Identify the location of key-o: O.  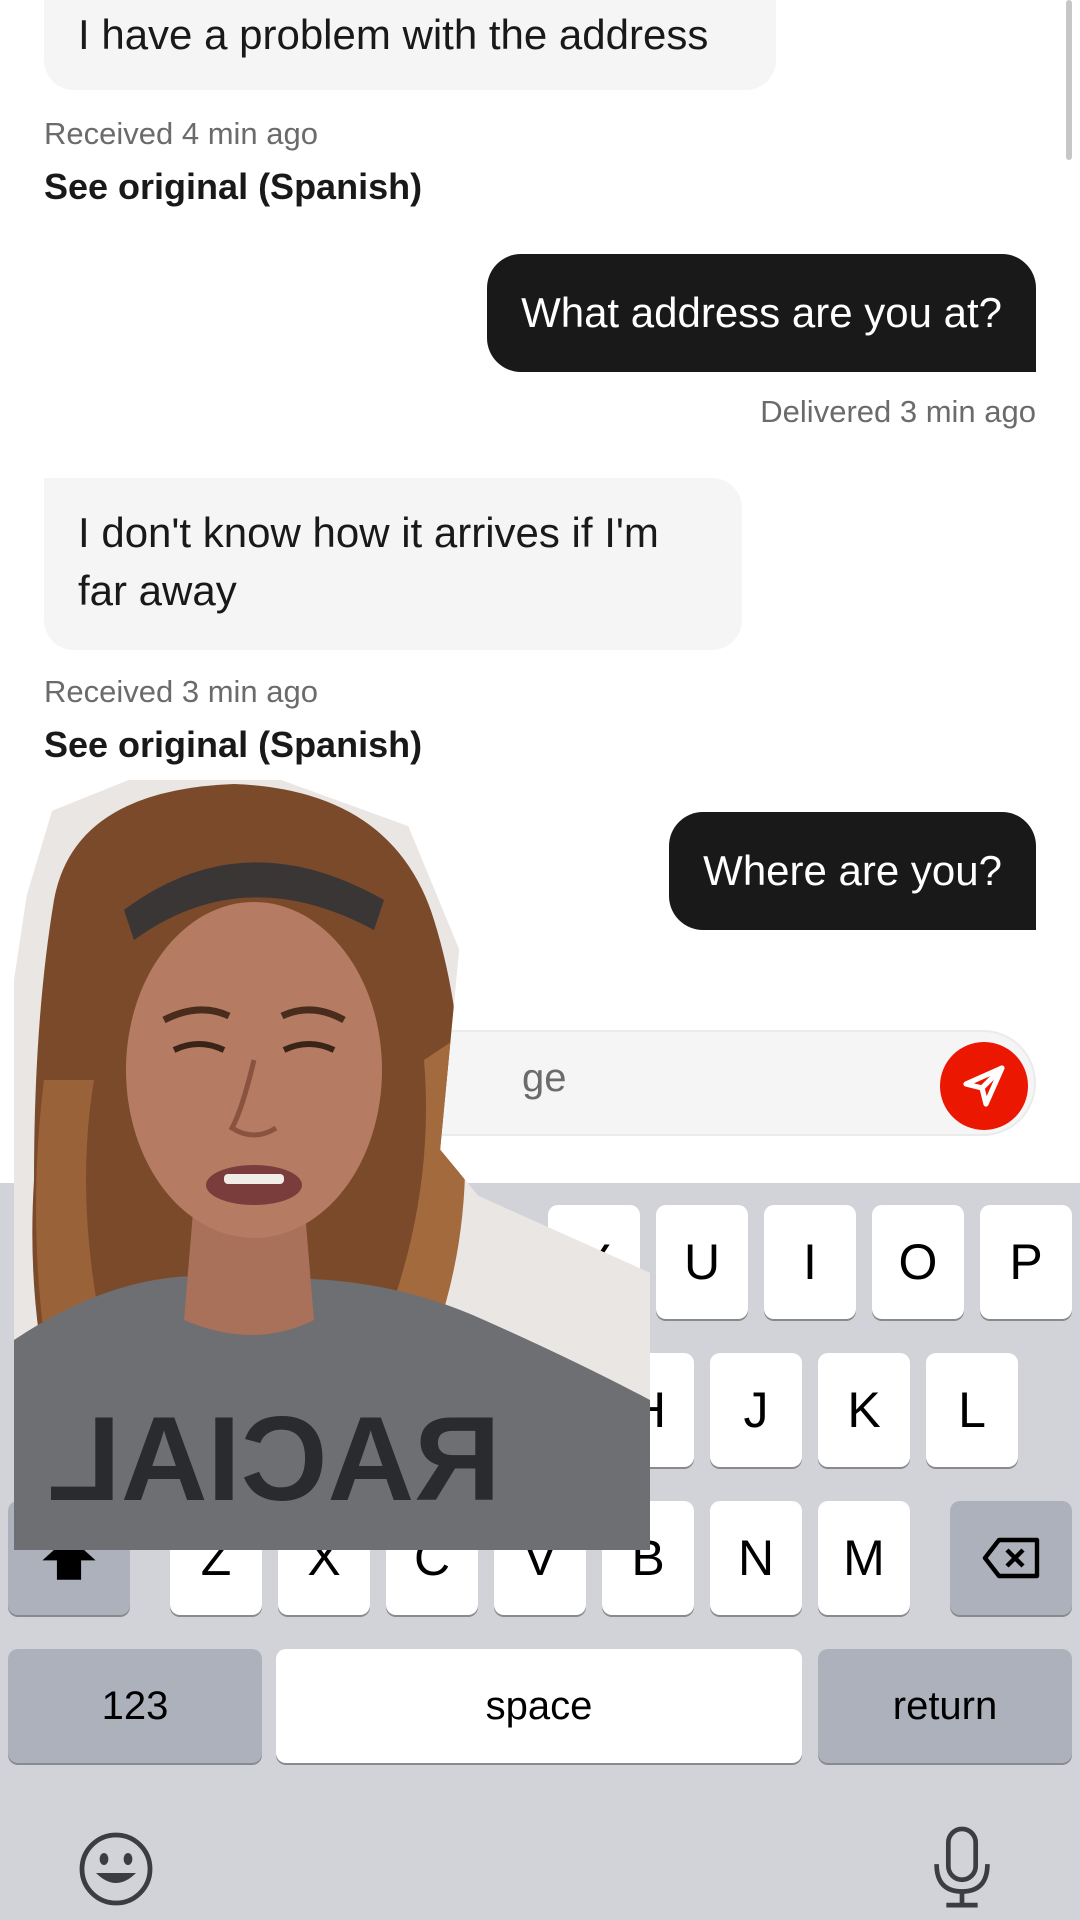
(918, 1262).